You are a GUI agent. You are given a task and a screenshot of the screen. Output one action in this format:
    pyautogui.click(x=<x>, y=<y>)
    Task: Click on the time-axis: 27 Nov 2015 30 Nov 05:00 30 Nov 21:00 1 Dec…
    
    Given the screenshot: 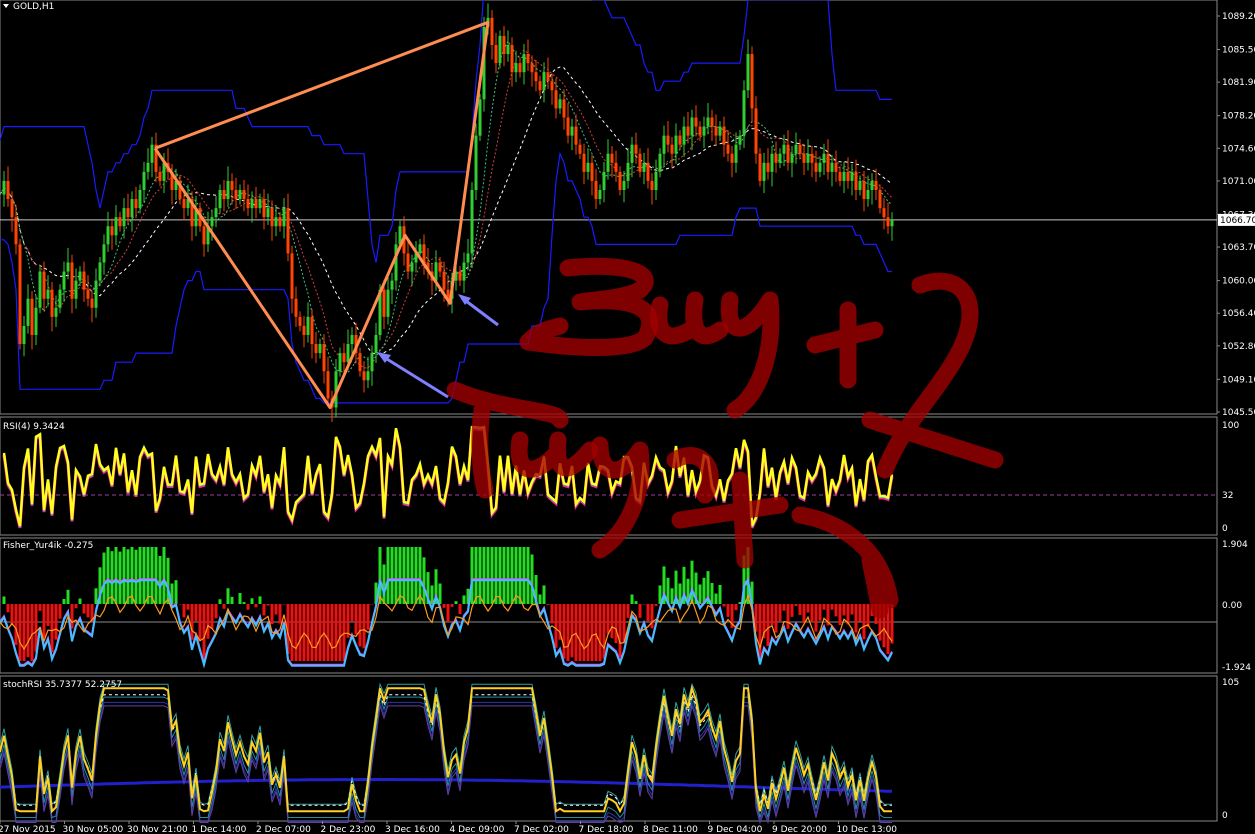 What is the action you would take?
    pyautogui.click(x=448, y=827)
    